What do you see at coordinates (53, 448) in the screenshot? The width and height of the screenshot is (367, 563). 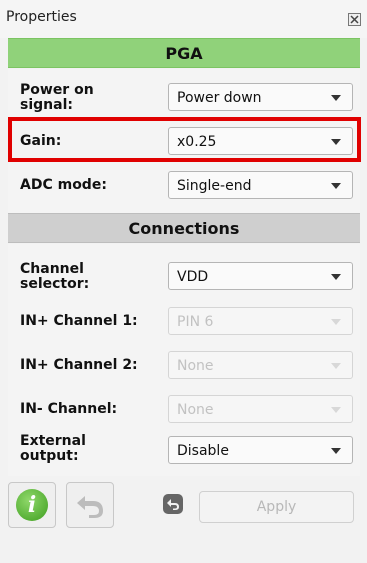 I see `external-output-label: External output:` at bounding box center [53, 448].